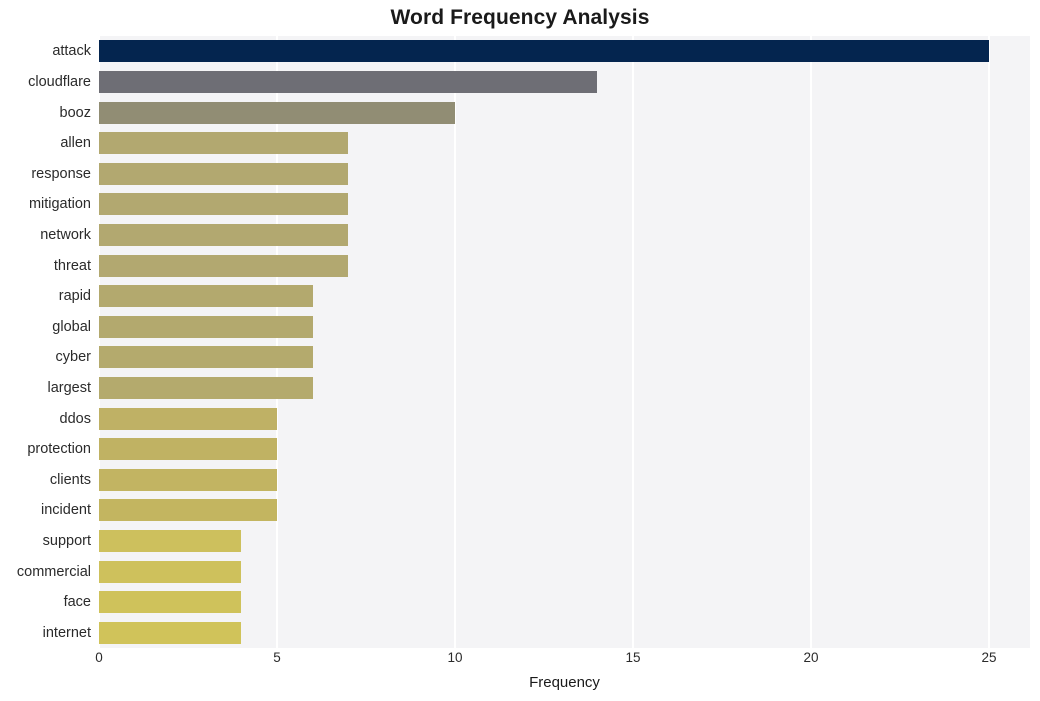 The image size is (1040, 701). Describe the element at coordinates (59, 204) in the screenshot. I see `y-axis-label-mitigation: mitigation` at that location.